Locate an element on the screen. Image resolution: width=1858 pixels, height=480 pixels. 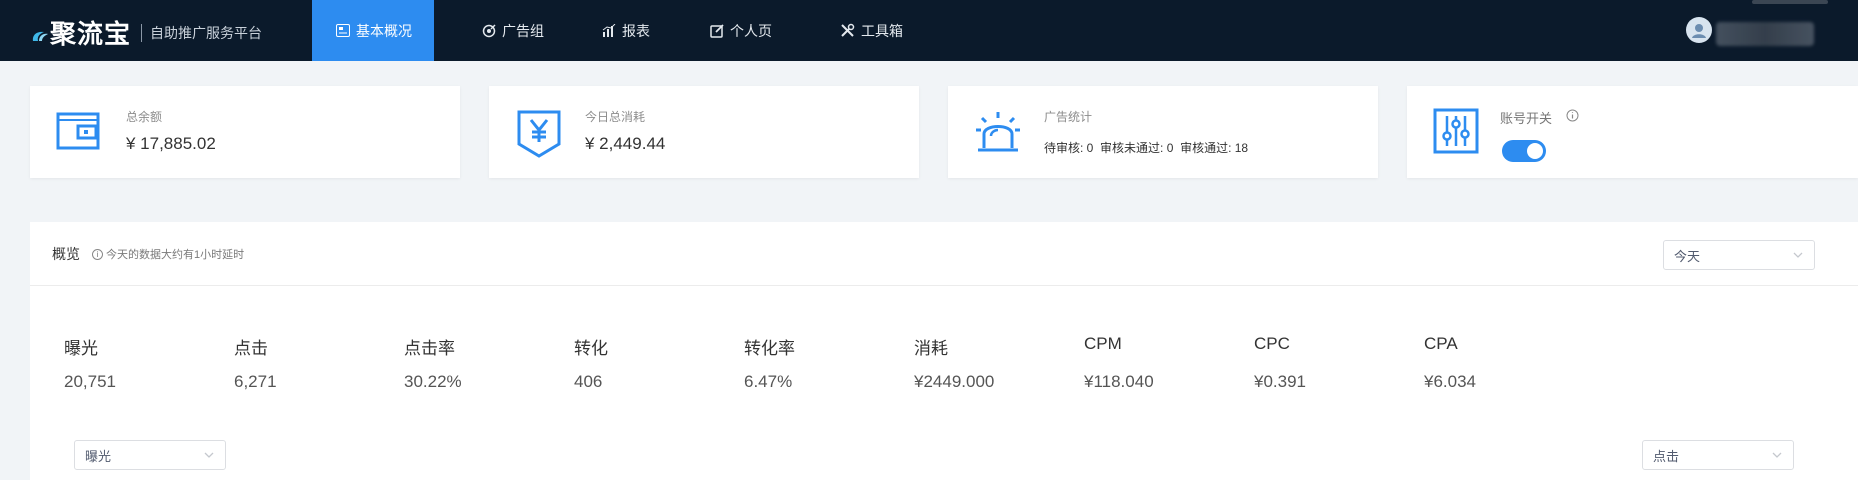
nav-item-label: 个人页 is located at coordinates (751, 30).